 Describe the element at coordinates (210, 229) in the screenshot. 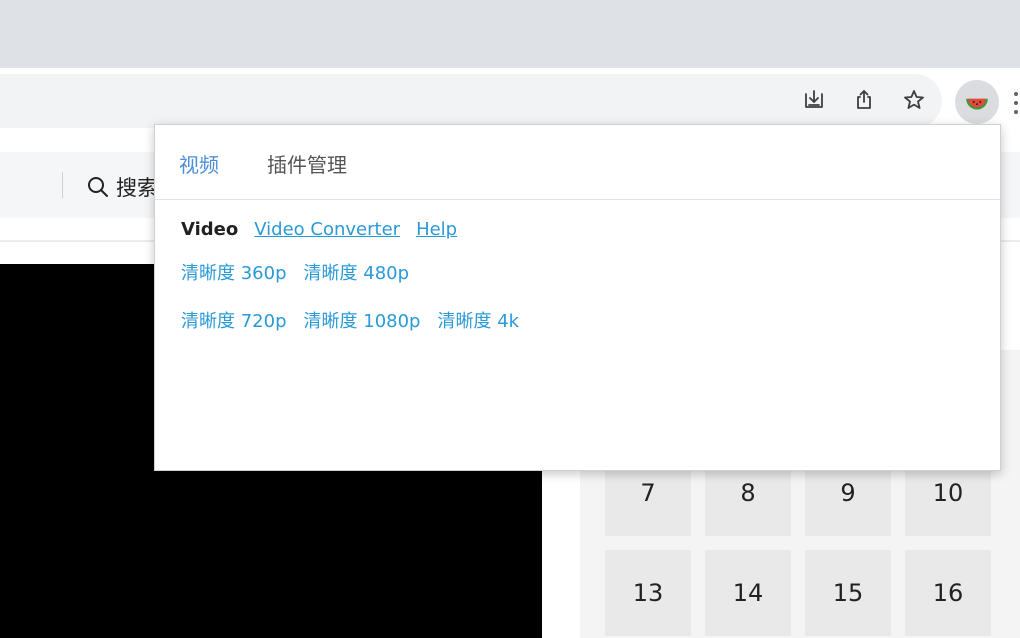

I see `nav-title: Video` at that location.